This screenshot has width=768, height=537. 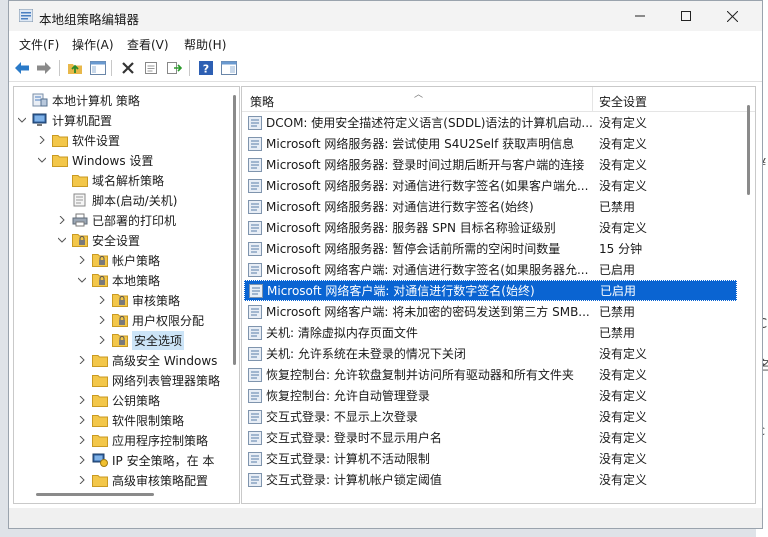 What do you see at coordinates (498, 99) in the screenshot?
I see `list-header: ︿ 策略 安全设置` at bounding box center [498, 99].